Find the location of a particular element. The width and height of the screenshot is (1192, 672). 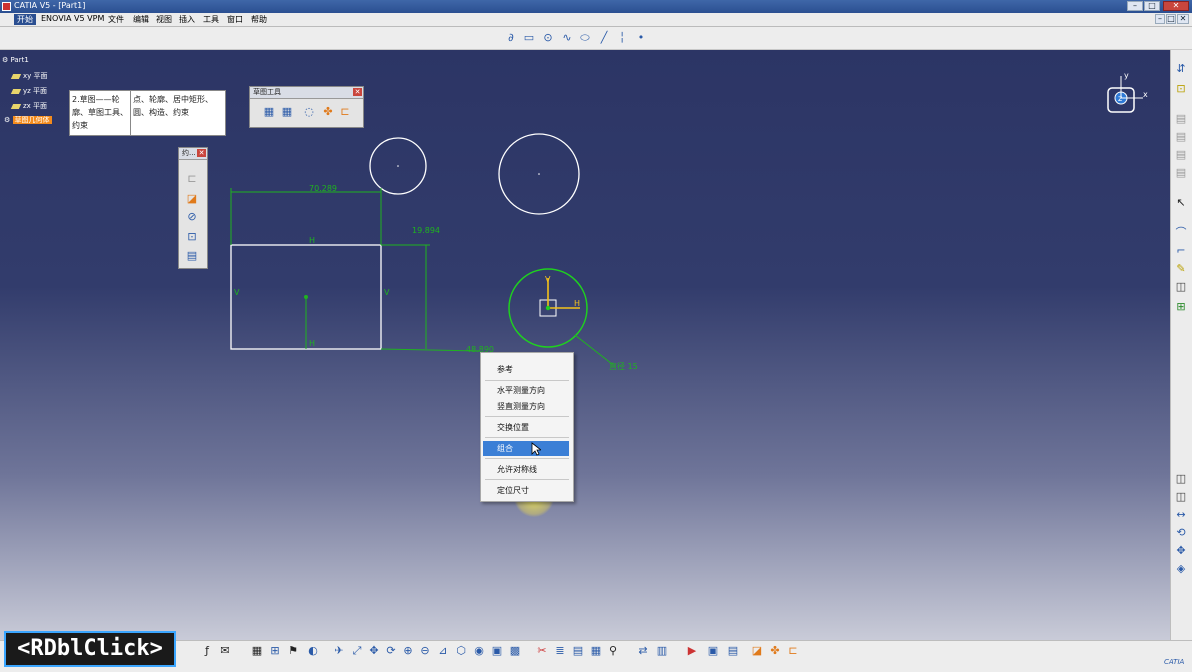

rotate-view-icon: ⟳ is located at coordinates (391, 651).